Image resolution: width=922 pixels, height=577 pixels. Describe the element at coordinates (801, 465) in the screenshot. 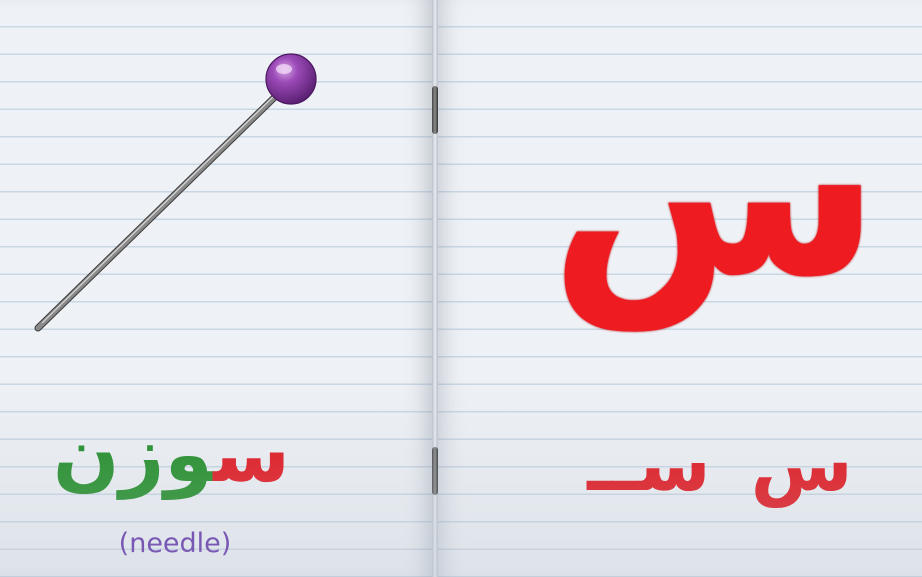

I see `letter-form-isolated: س` at that location.